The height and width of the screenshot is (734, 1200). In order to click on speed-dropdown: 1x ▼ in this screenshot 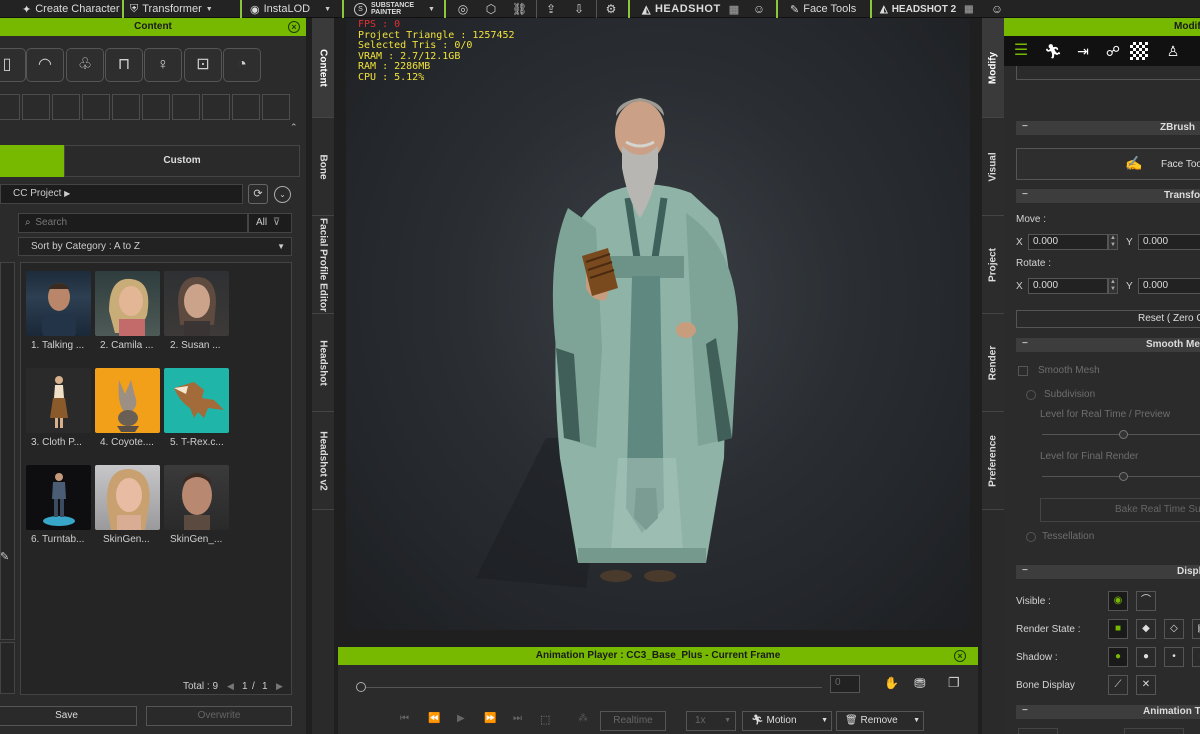, I will do `click(711, 721)`.